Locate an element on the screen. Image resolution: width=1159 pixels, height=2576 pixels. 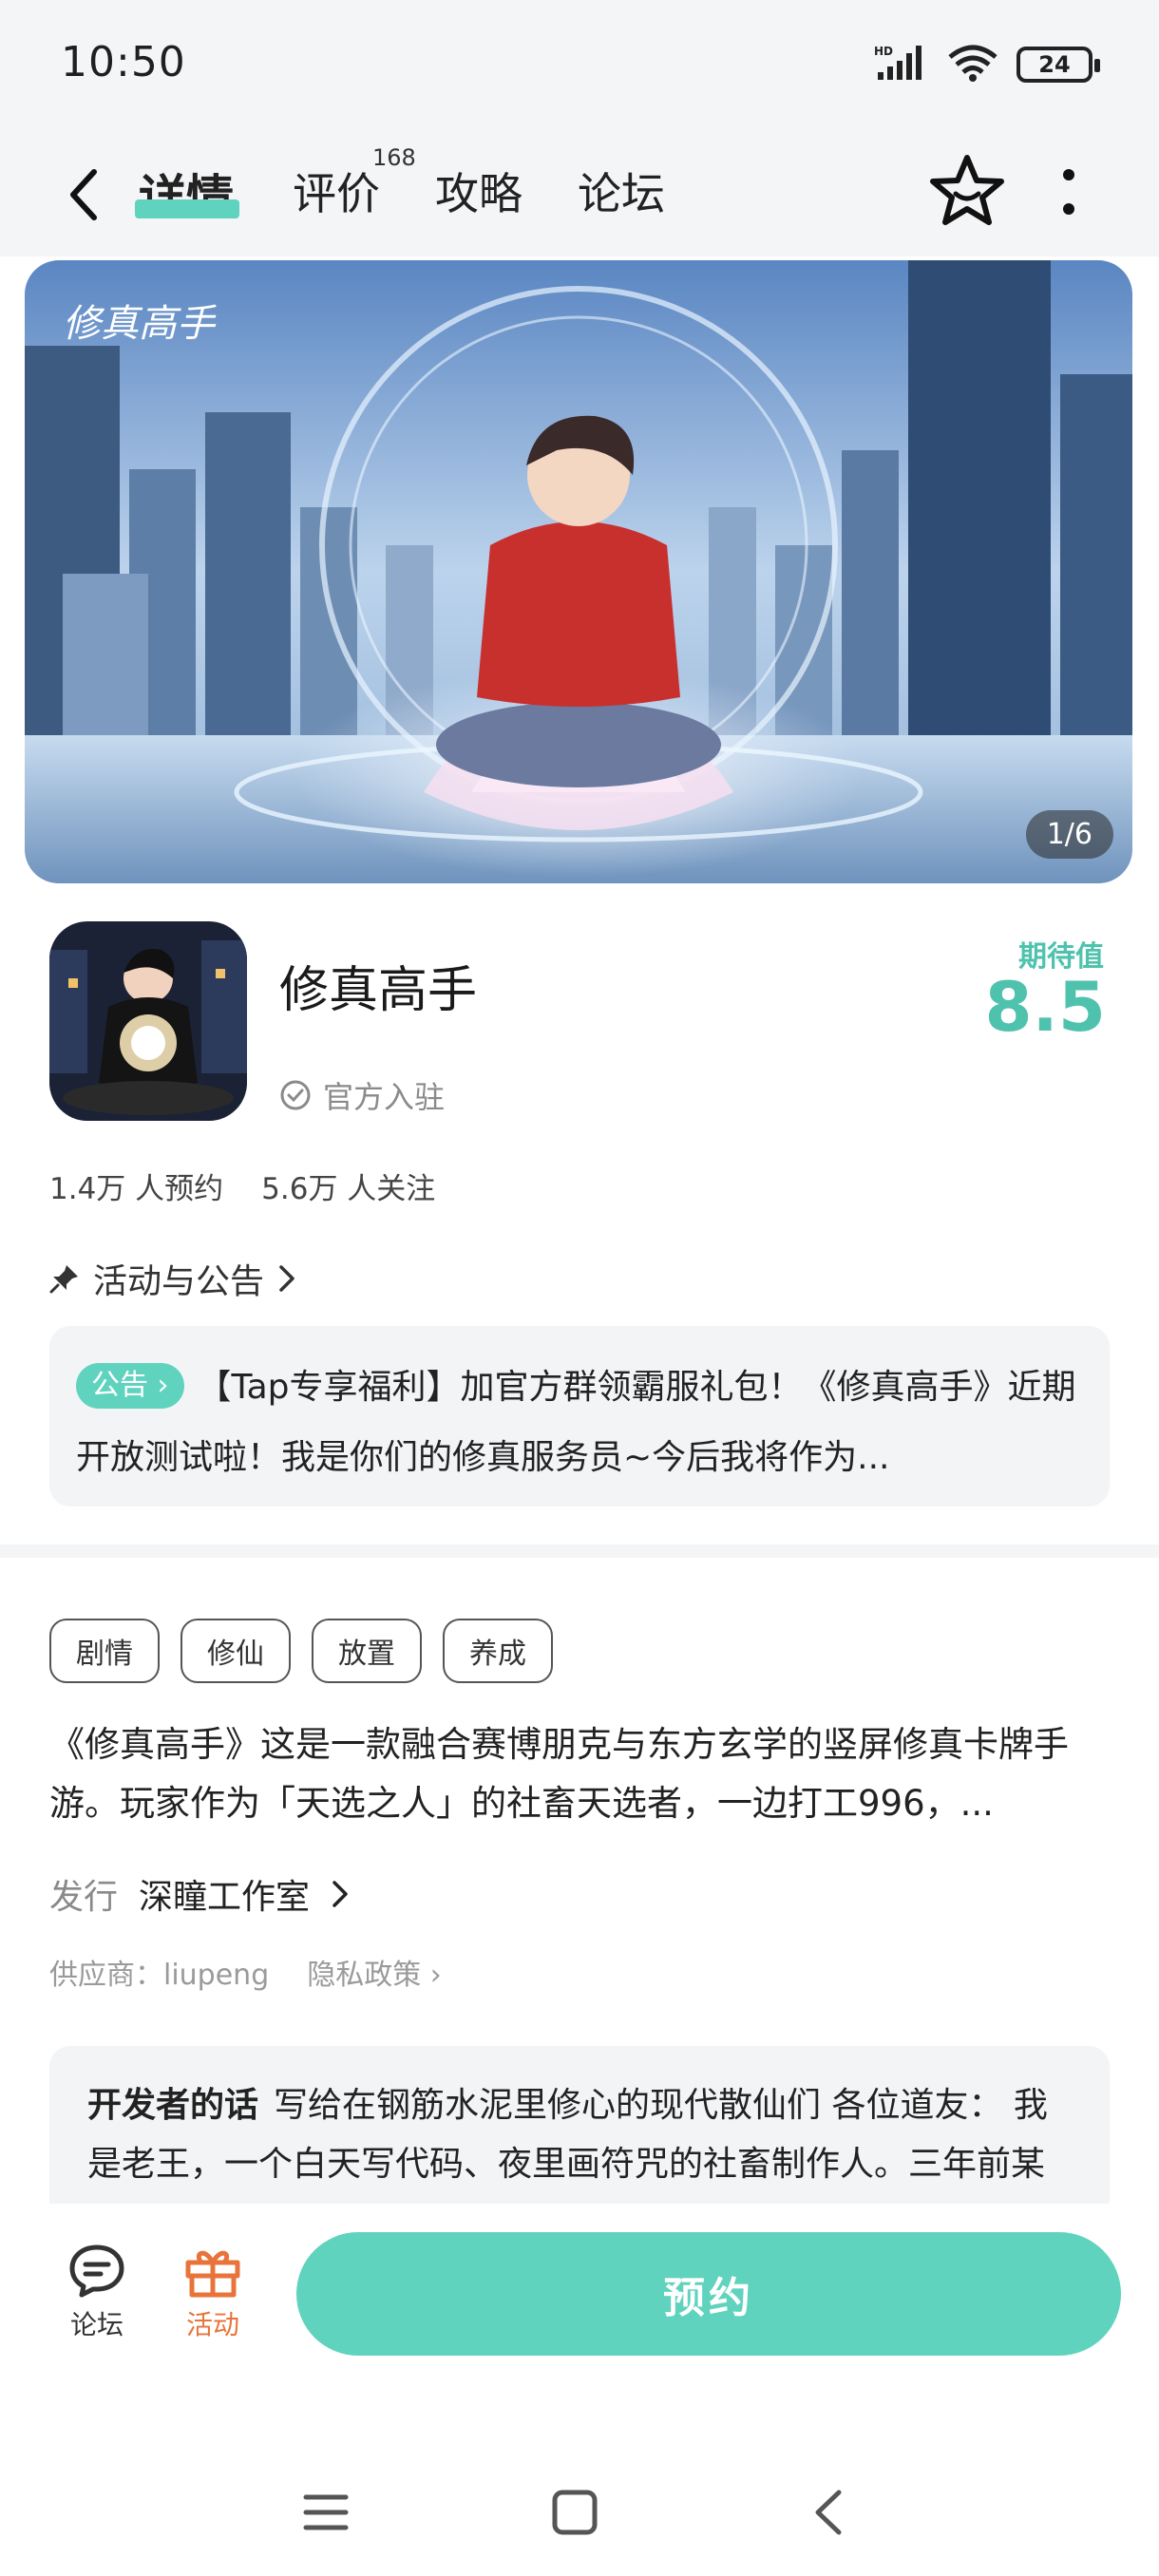
follower-count: 5.6万 人关注 is located at coordinates (348, 1189).